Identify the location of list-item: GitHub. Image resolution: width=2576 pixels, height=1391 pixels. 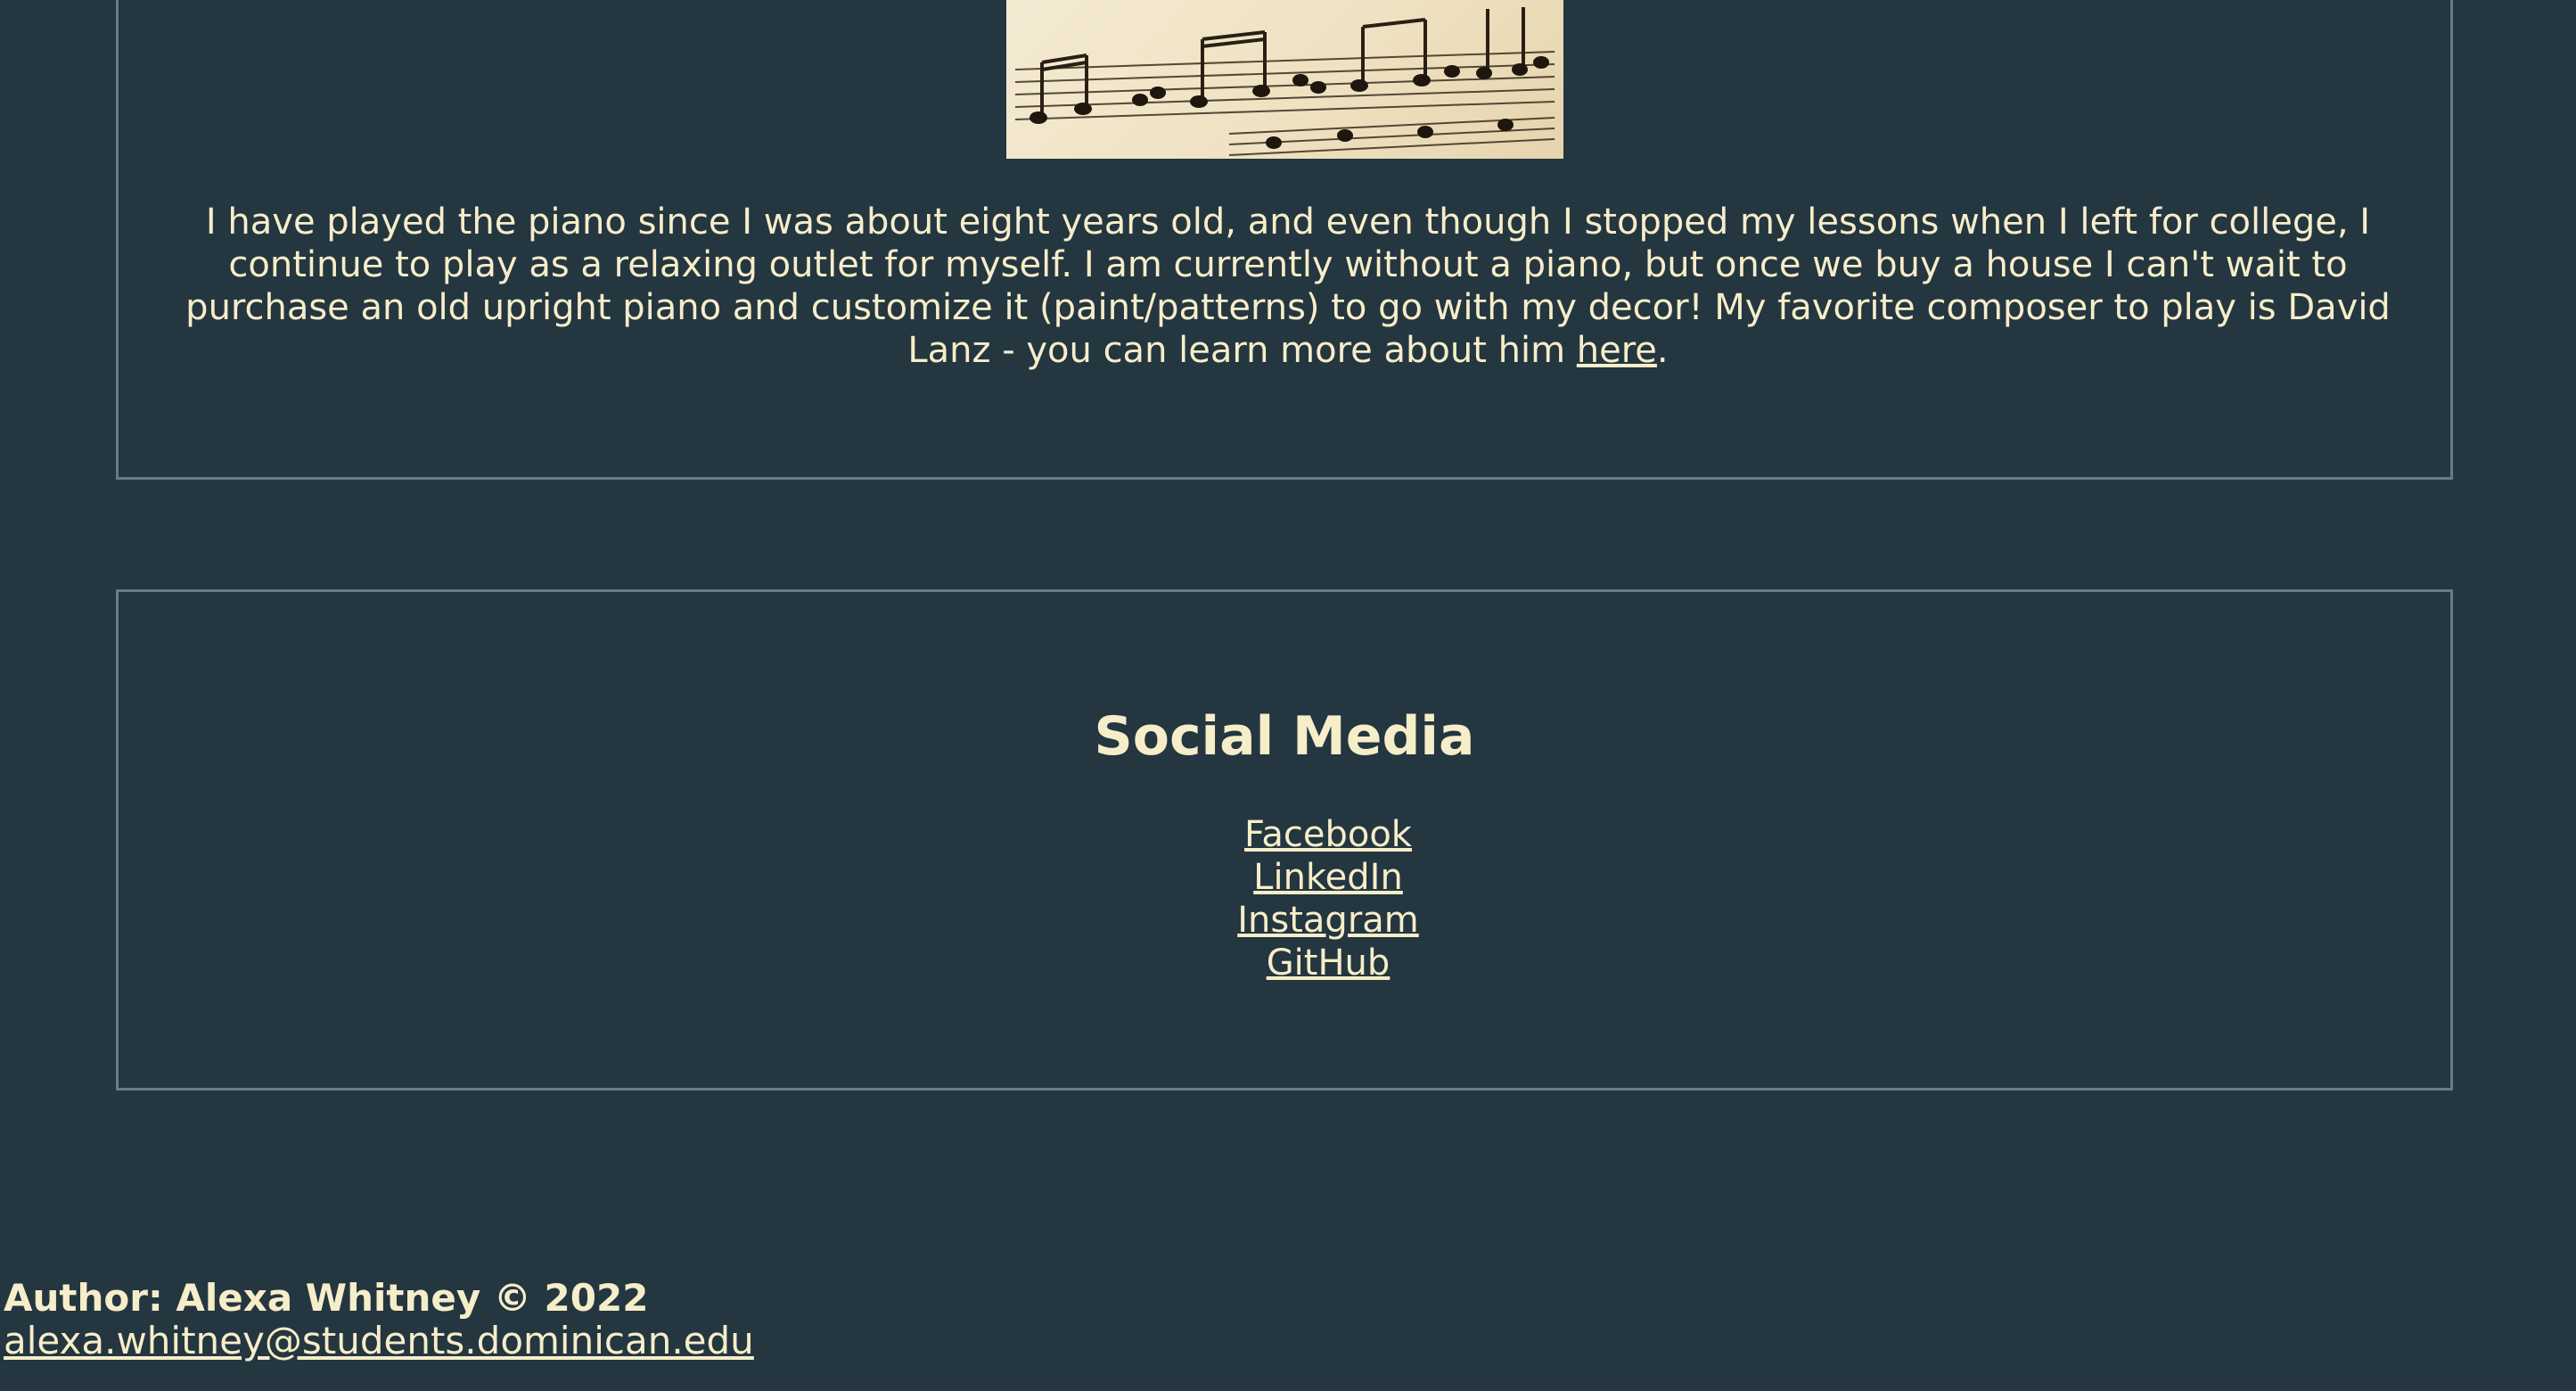
(1328, 963).